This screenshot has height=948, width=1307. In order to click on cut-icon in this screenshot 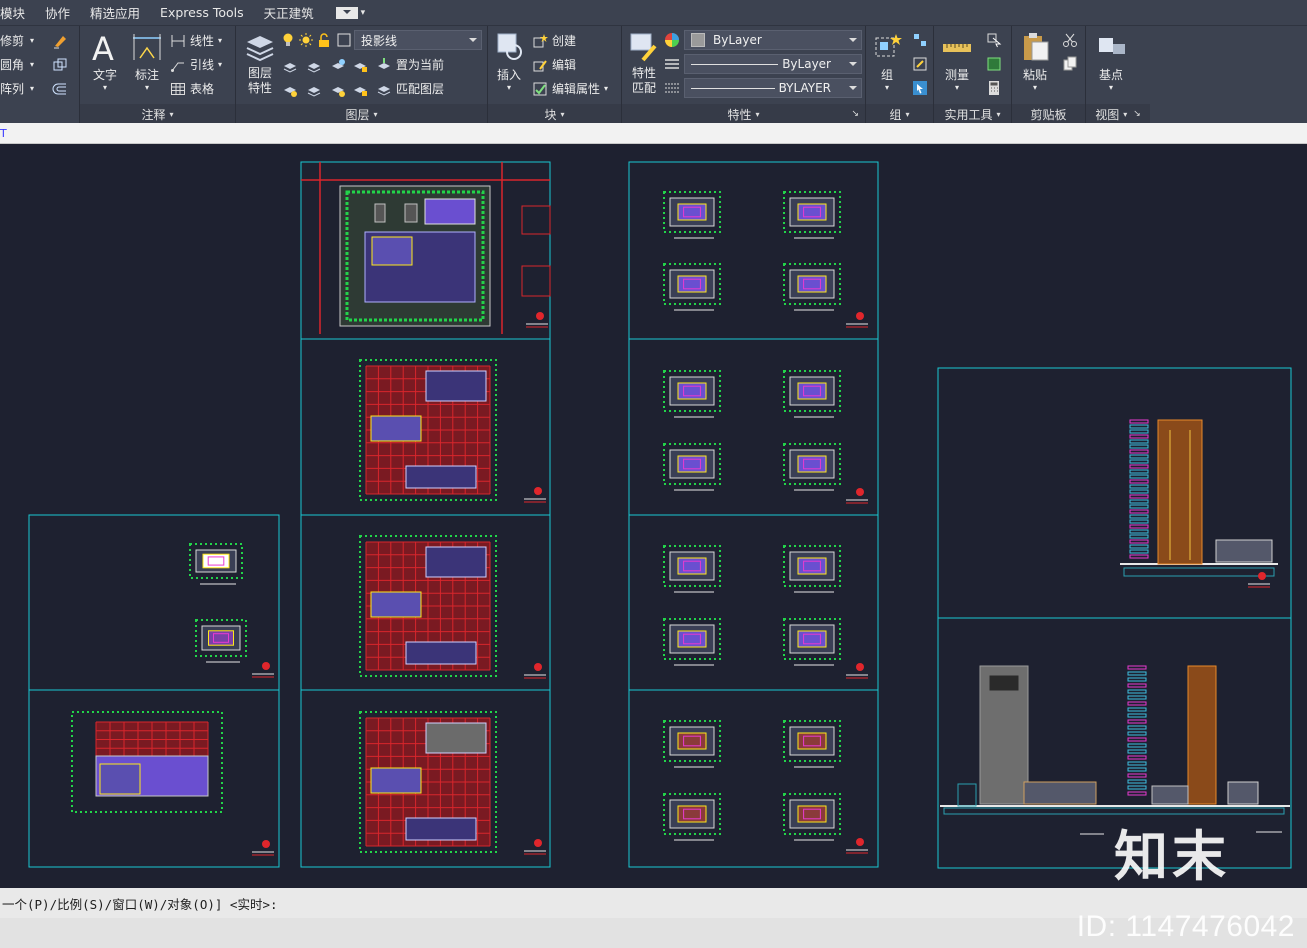, I will do `click(1070, 40)`.